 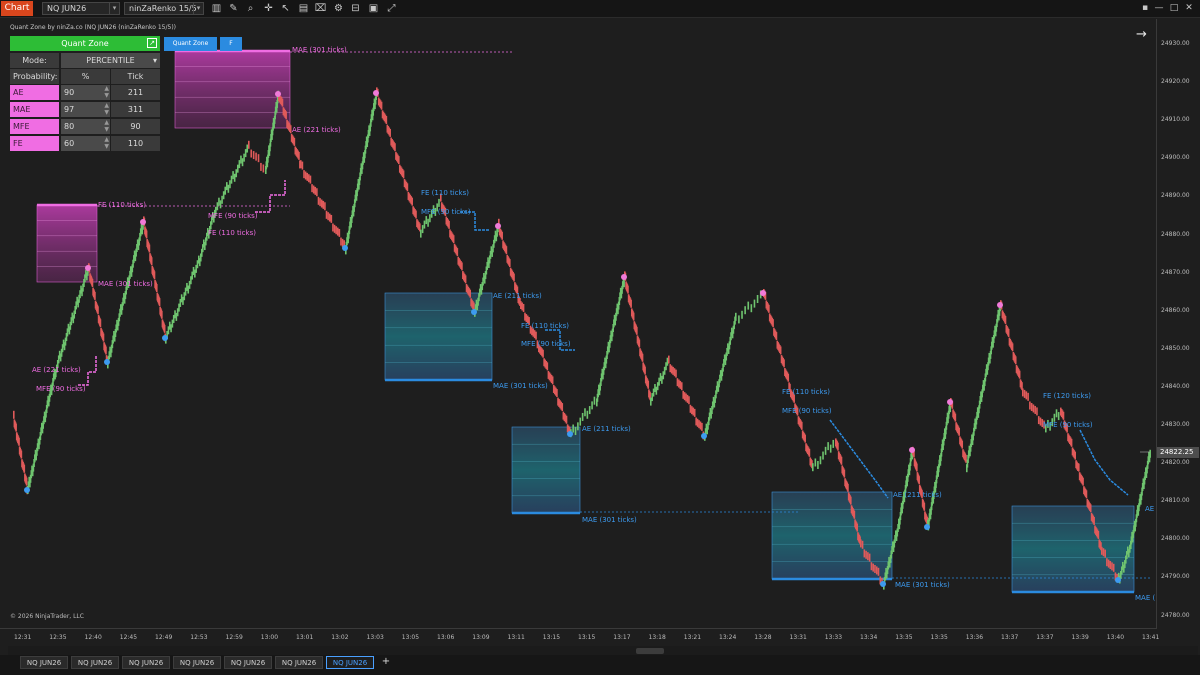 I want to click on properties-icon: ▣, so click(x=373, y=8).